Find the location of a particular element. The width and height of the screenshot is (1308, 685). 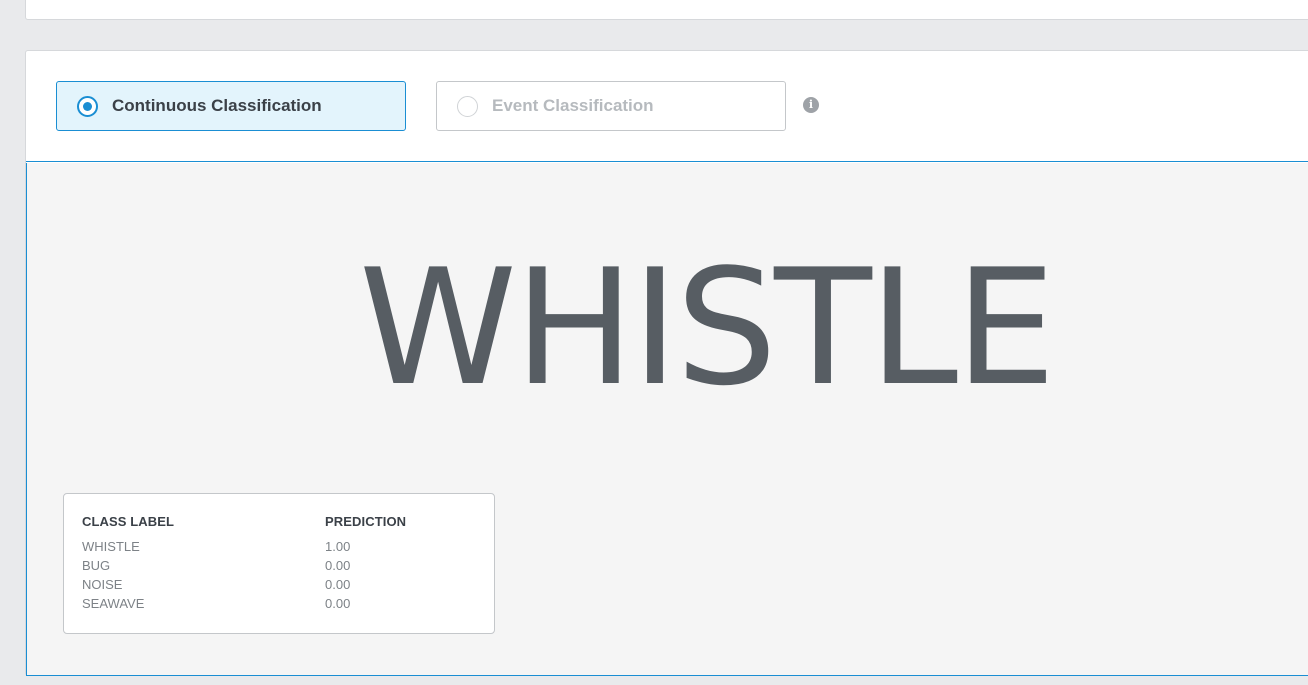

row-prediction: 1.00 is located at coordinates (338, 546).